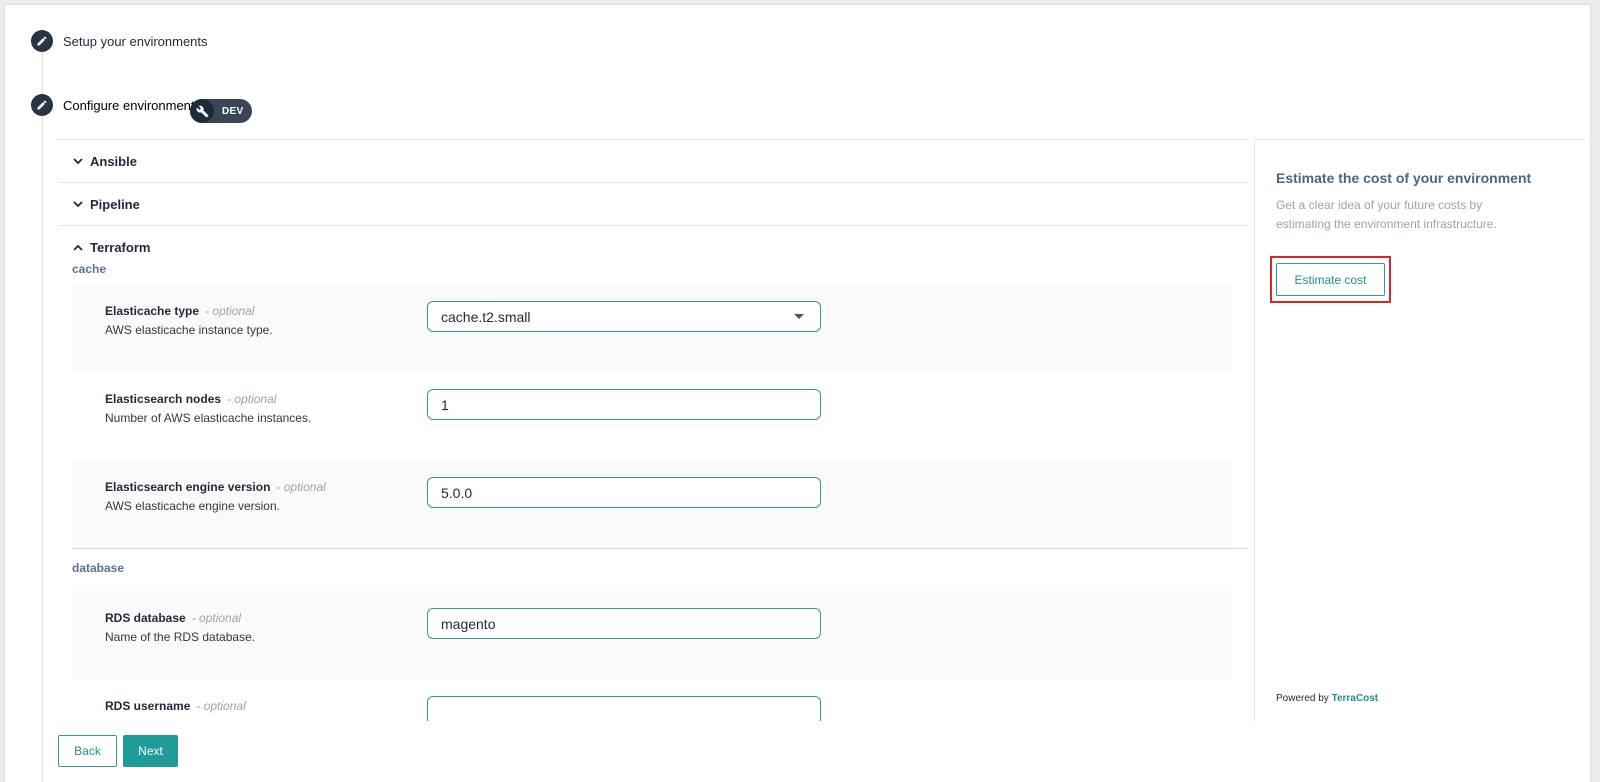  I want to click on elasticache-type-select: cache.t2.small, so click(624, 316).